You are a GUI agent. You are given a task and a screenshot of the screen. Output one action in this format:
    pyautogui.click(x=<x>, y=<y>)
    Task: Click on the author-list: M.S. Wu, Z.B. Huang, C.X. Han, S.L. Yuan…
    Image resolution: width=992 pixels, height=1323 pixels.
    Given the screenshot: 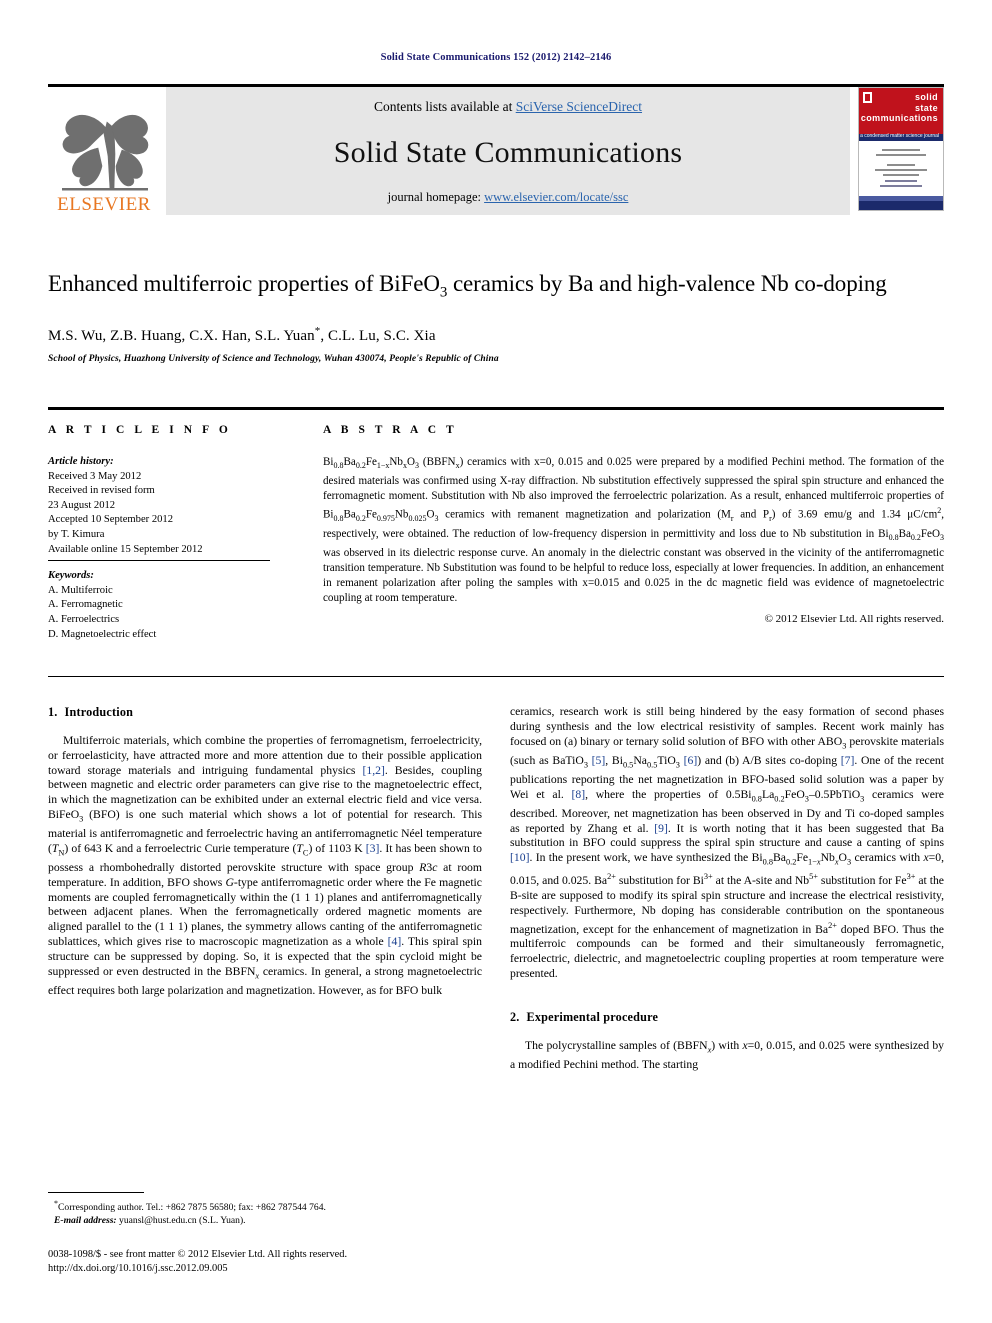 What is the action you would take?
    pyautogui.click(x=496, y=335)
    